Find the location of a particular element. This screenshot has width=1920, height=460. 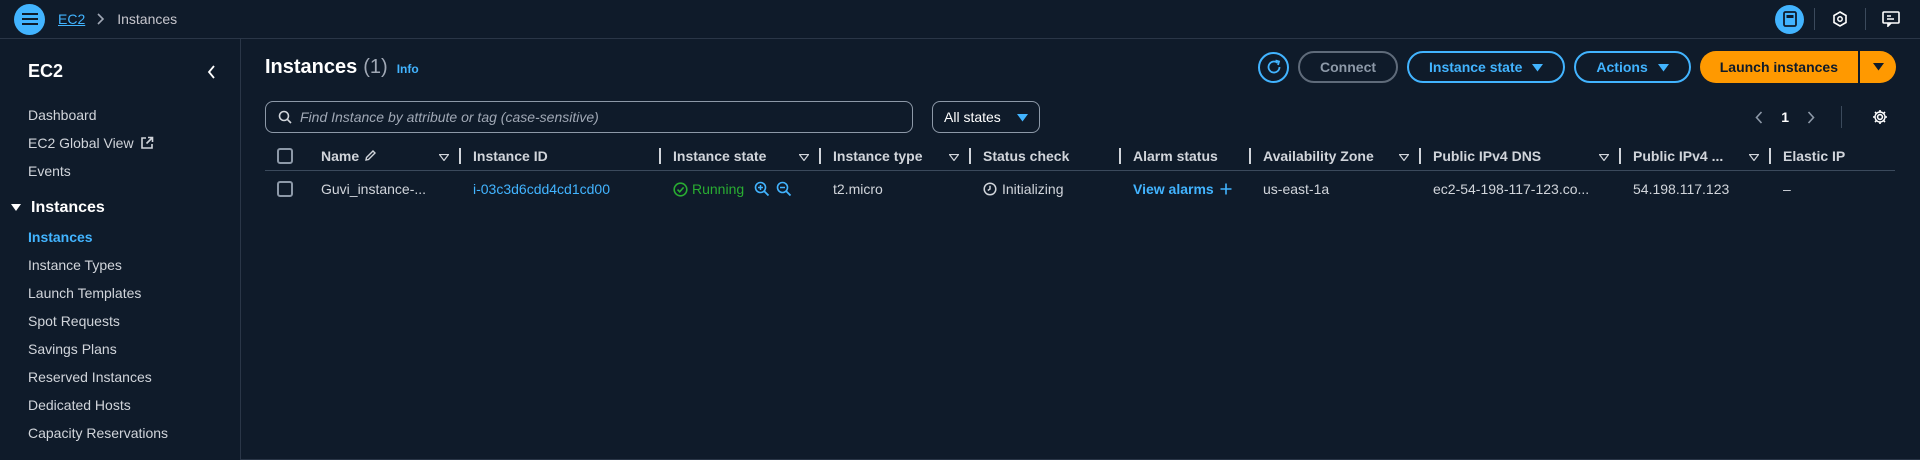

cell-instance-id: i-03c3d6cdd4cd1cd00 is located at coordinates (561, 189).